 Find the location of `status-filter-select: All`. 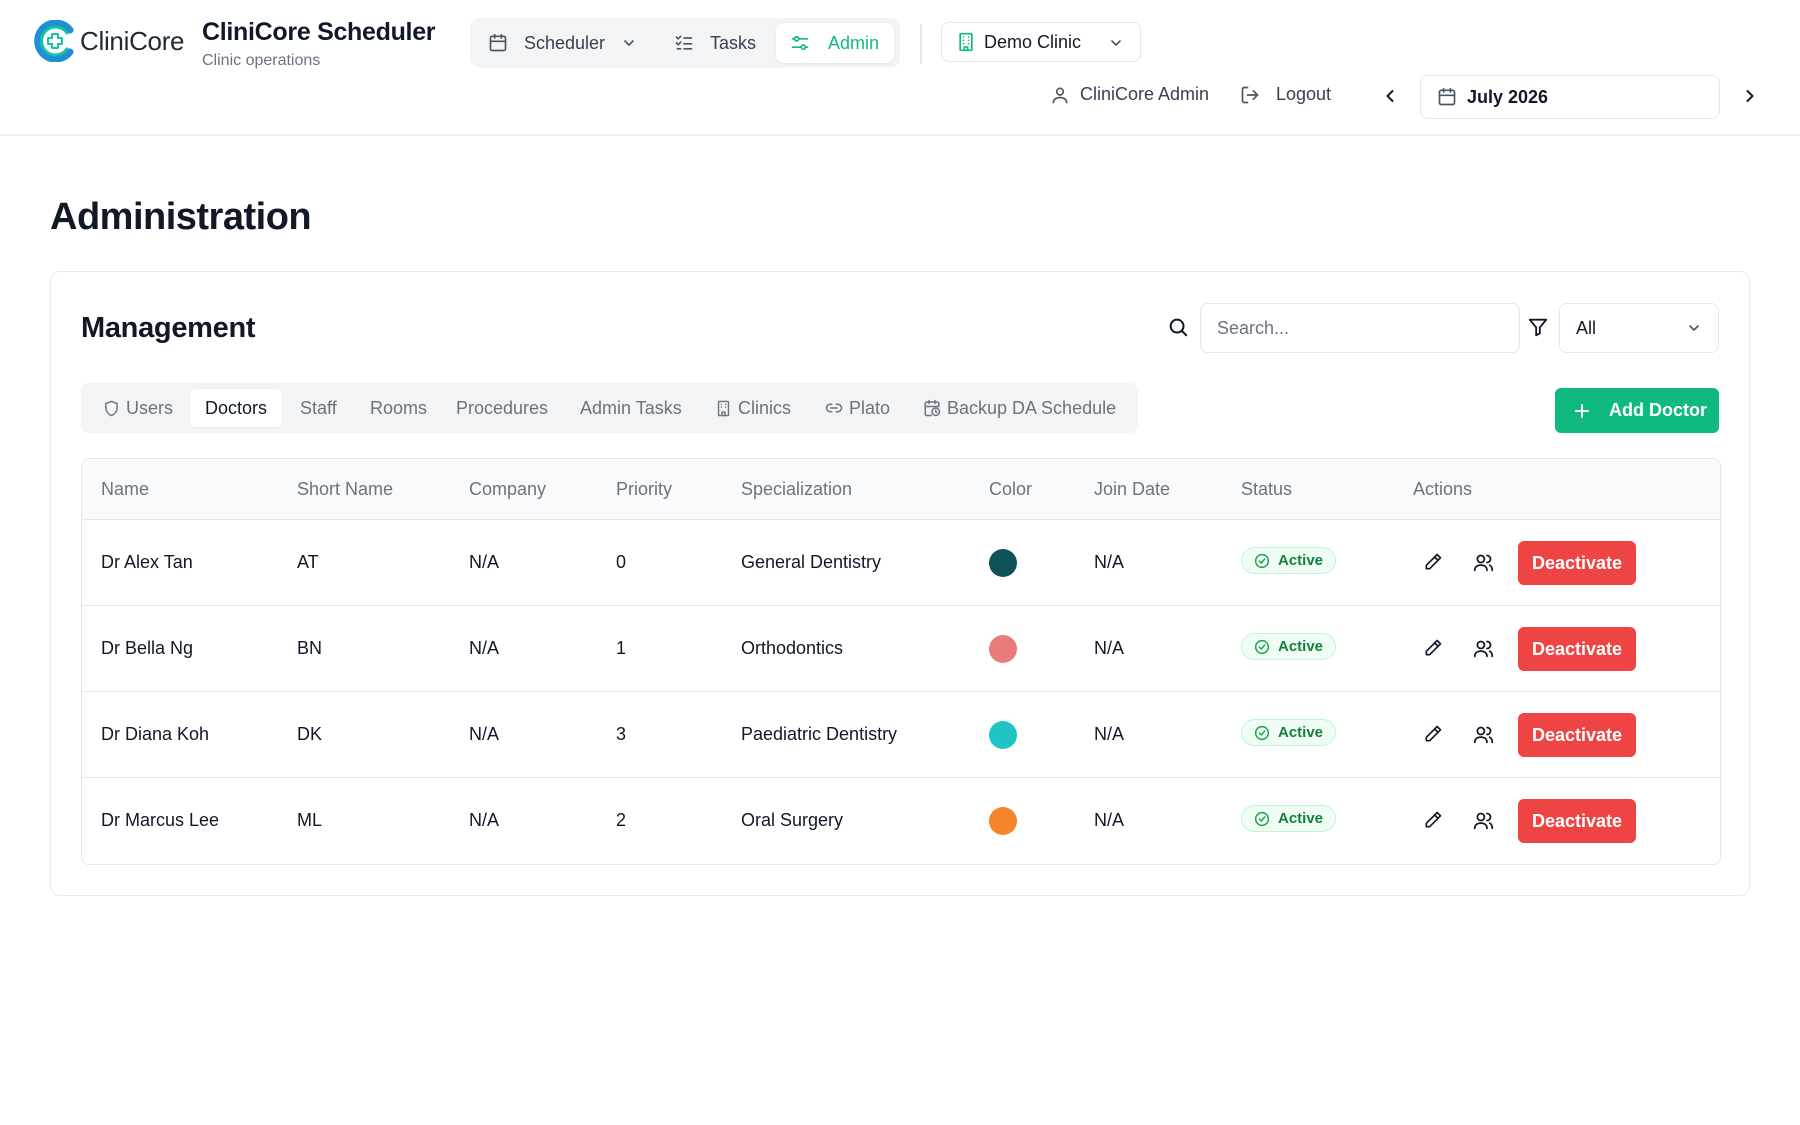

status-filter-select: All is located at coordinates (1639, 328).